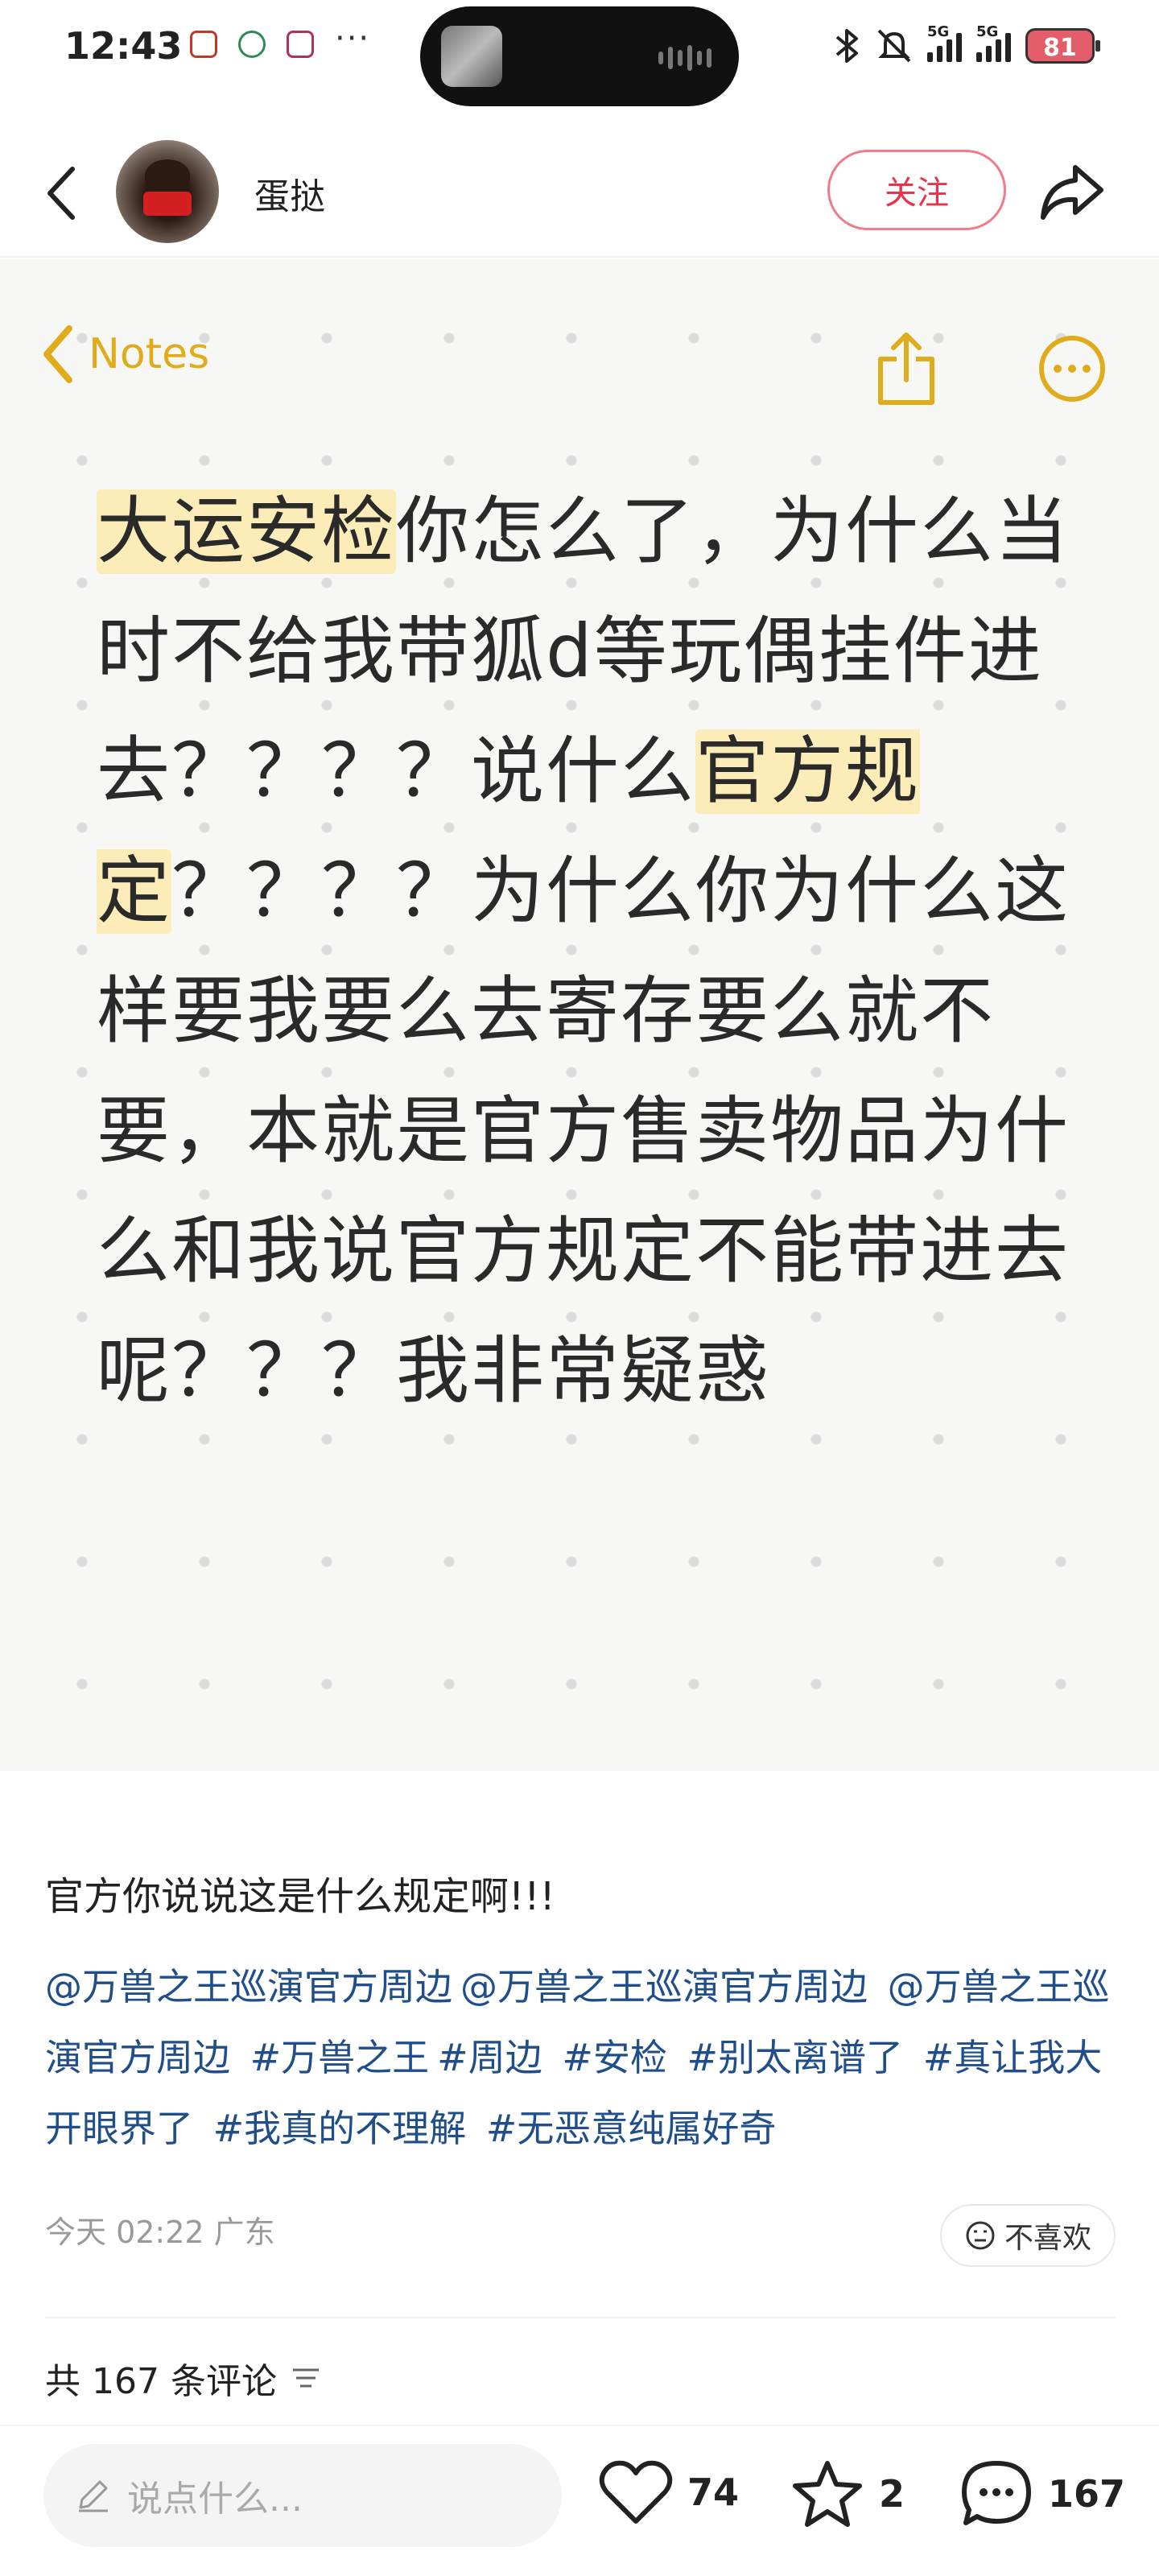 This screenshot has height=2576, width=1159. Describe the element at coordinates (980, 2235) in the screenshot. I see `neutral-face-icon` at that location.